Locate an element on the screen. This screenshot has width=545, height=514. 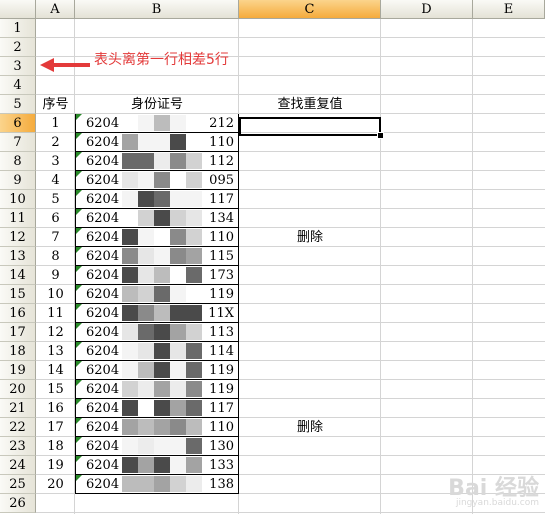
id-cell: 6204 11X is located at coordinates (157, 313).